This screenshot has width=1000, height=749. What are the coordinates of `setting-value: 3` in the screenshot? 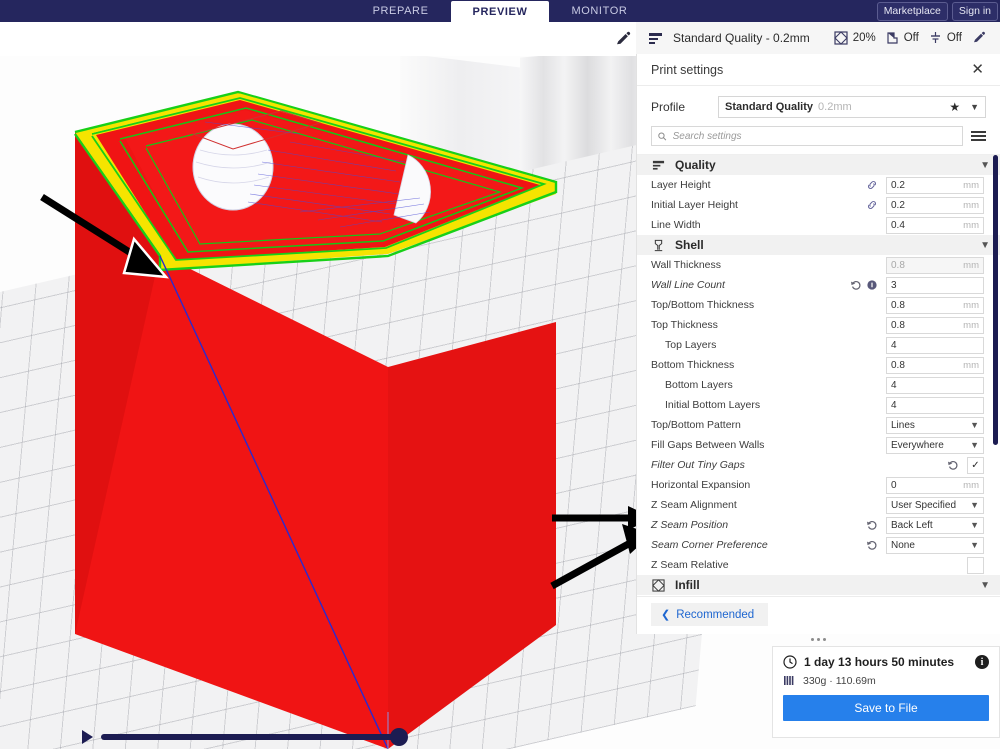 It's located at (894, 285).